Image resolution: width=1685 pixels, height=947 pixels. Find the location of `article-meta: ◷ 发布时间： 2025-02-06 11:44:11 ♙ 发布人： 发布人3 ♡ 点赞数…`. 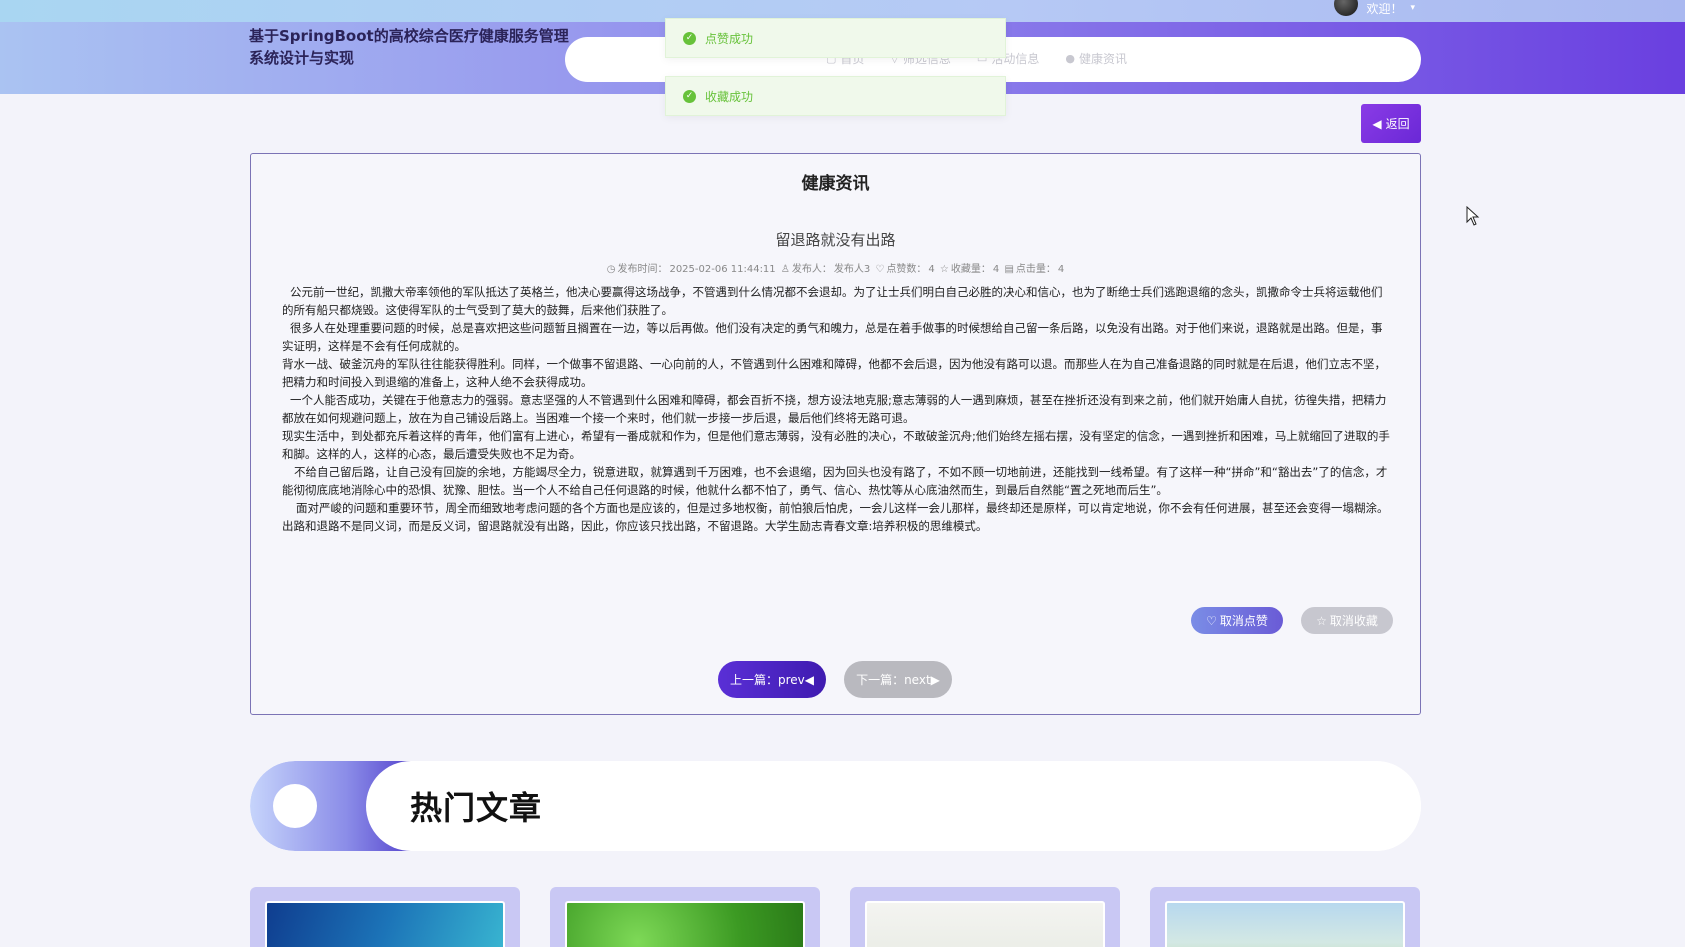

article-meta: ◷ 发布时间： 2025-02-06 11:44:11 ♙ 发布人： 发布人3 ♡ 点赞数… is located at coordinates (835, 267).